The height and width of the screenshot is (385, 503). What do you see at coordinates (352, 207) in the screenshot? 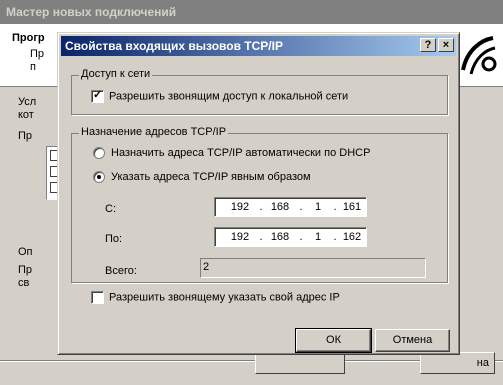
I see `ip-octet: 161` at bounding box center [352, 207].